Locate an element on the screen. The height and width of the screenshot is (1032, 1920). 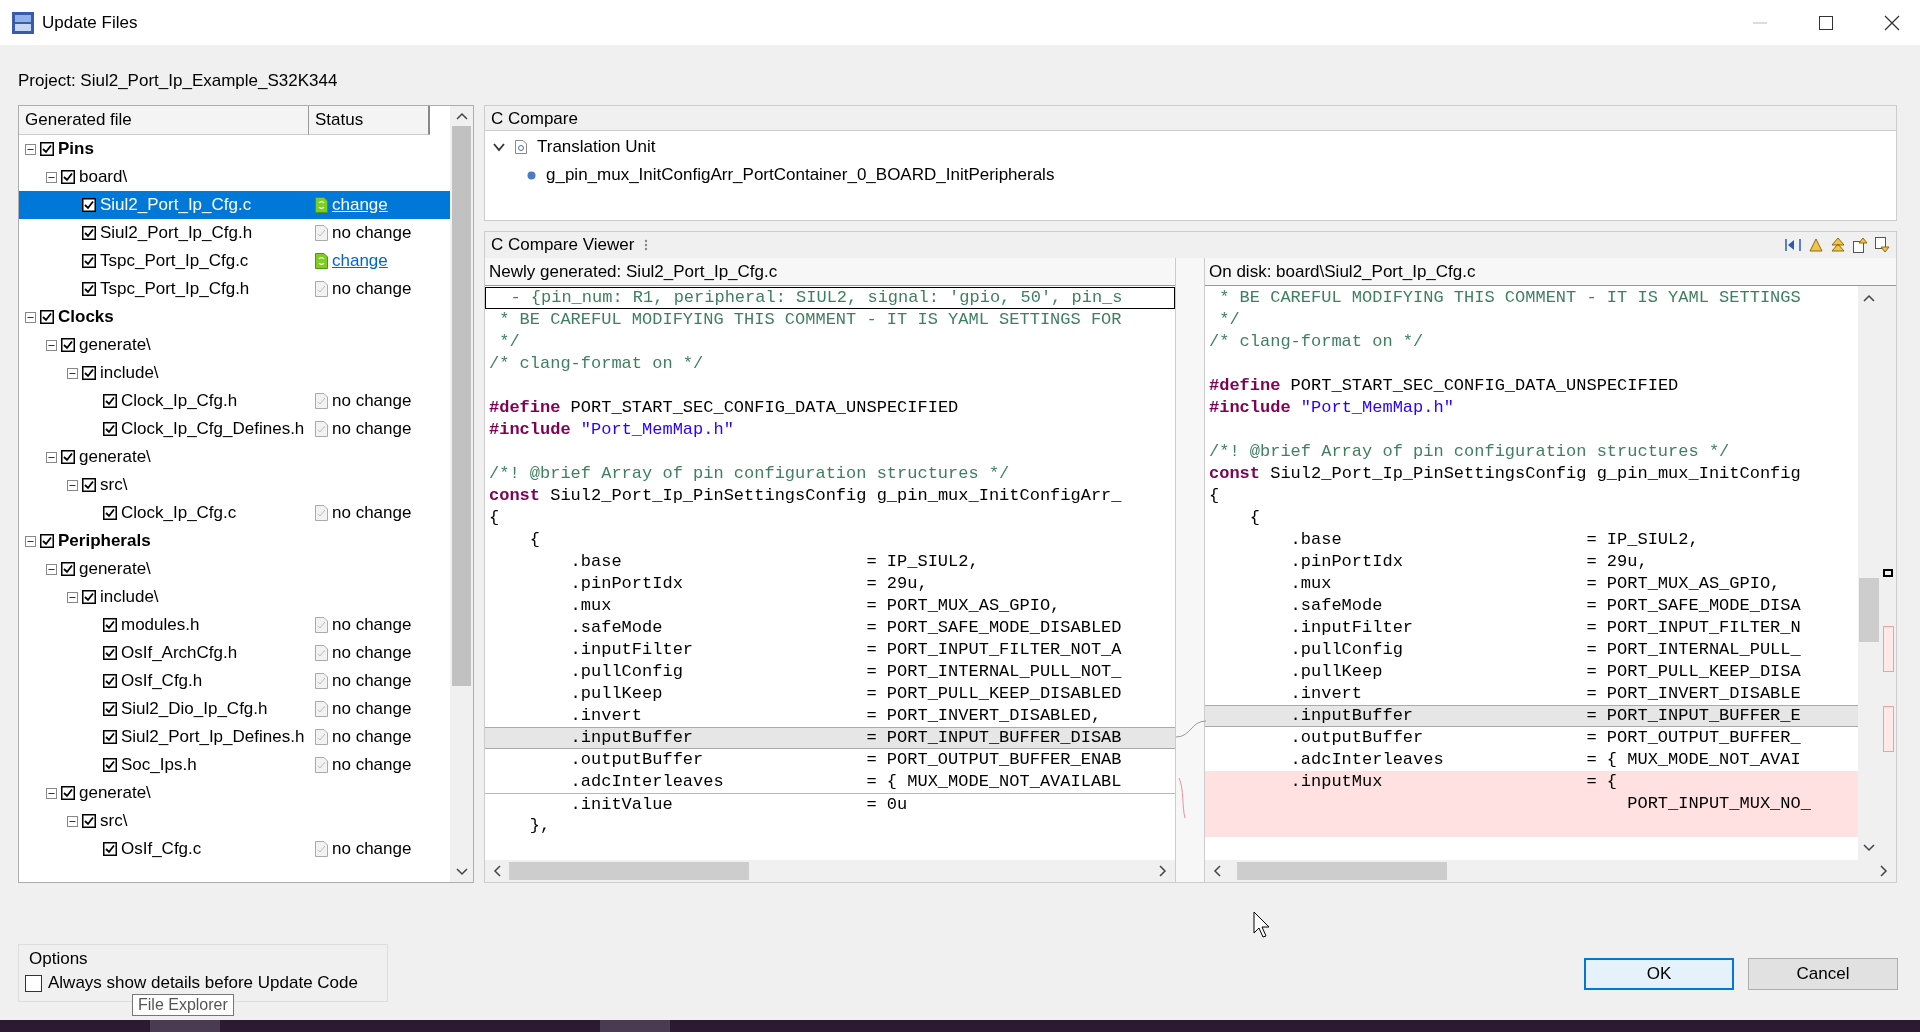
double-up-icon is located at coordinates (1838, 245).